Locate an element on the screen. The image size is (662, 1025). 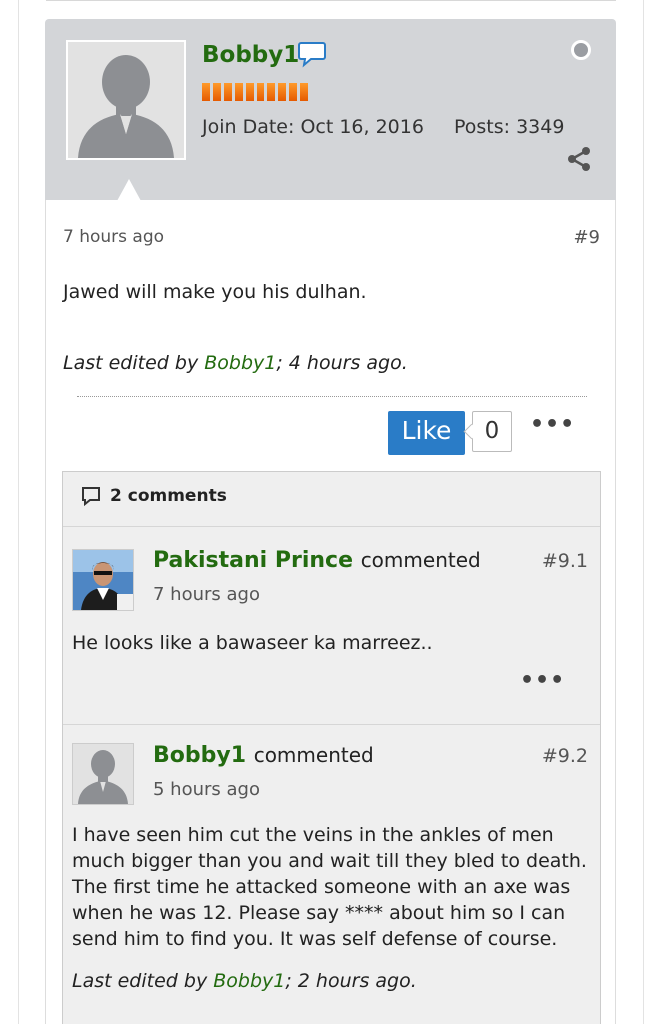
page-border-right is located at coordinates (643, 512).